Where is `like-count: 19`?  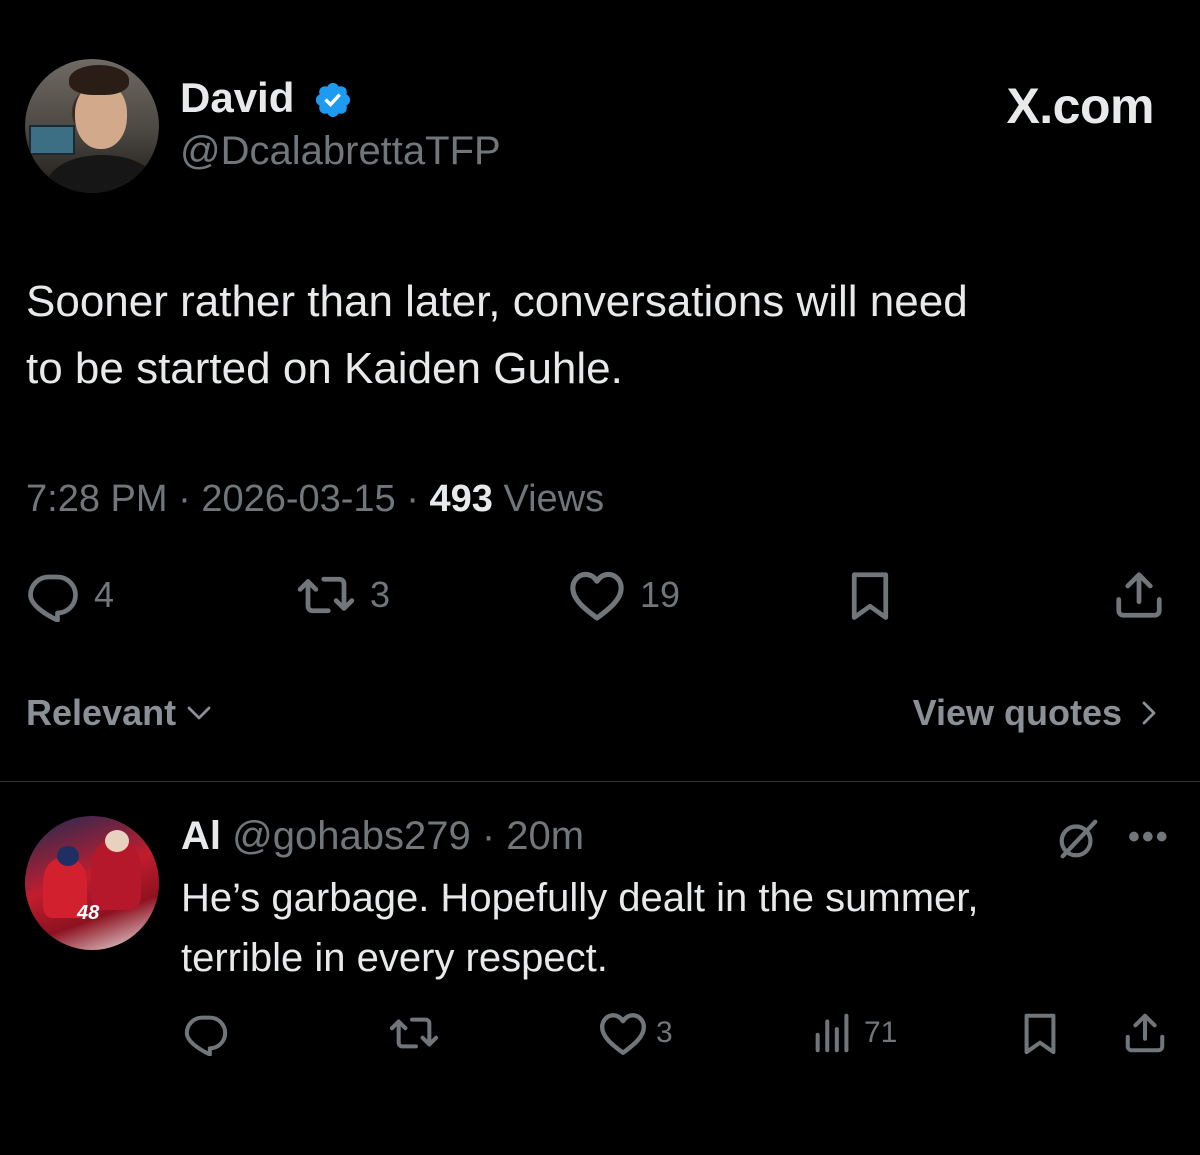
like-count: 19 is located at coordinates (660, 594).